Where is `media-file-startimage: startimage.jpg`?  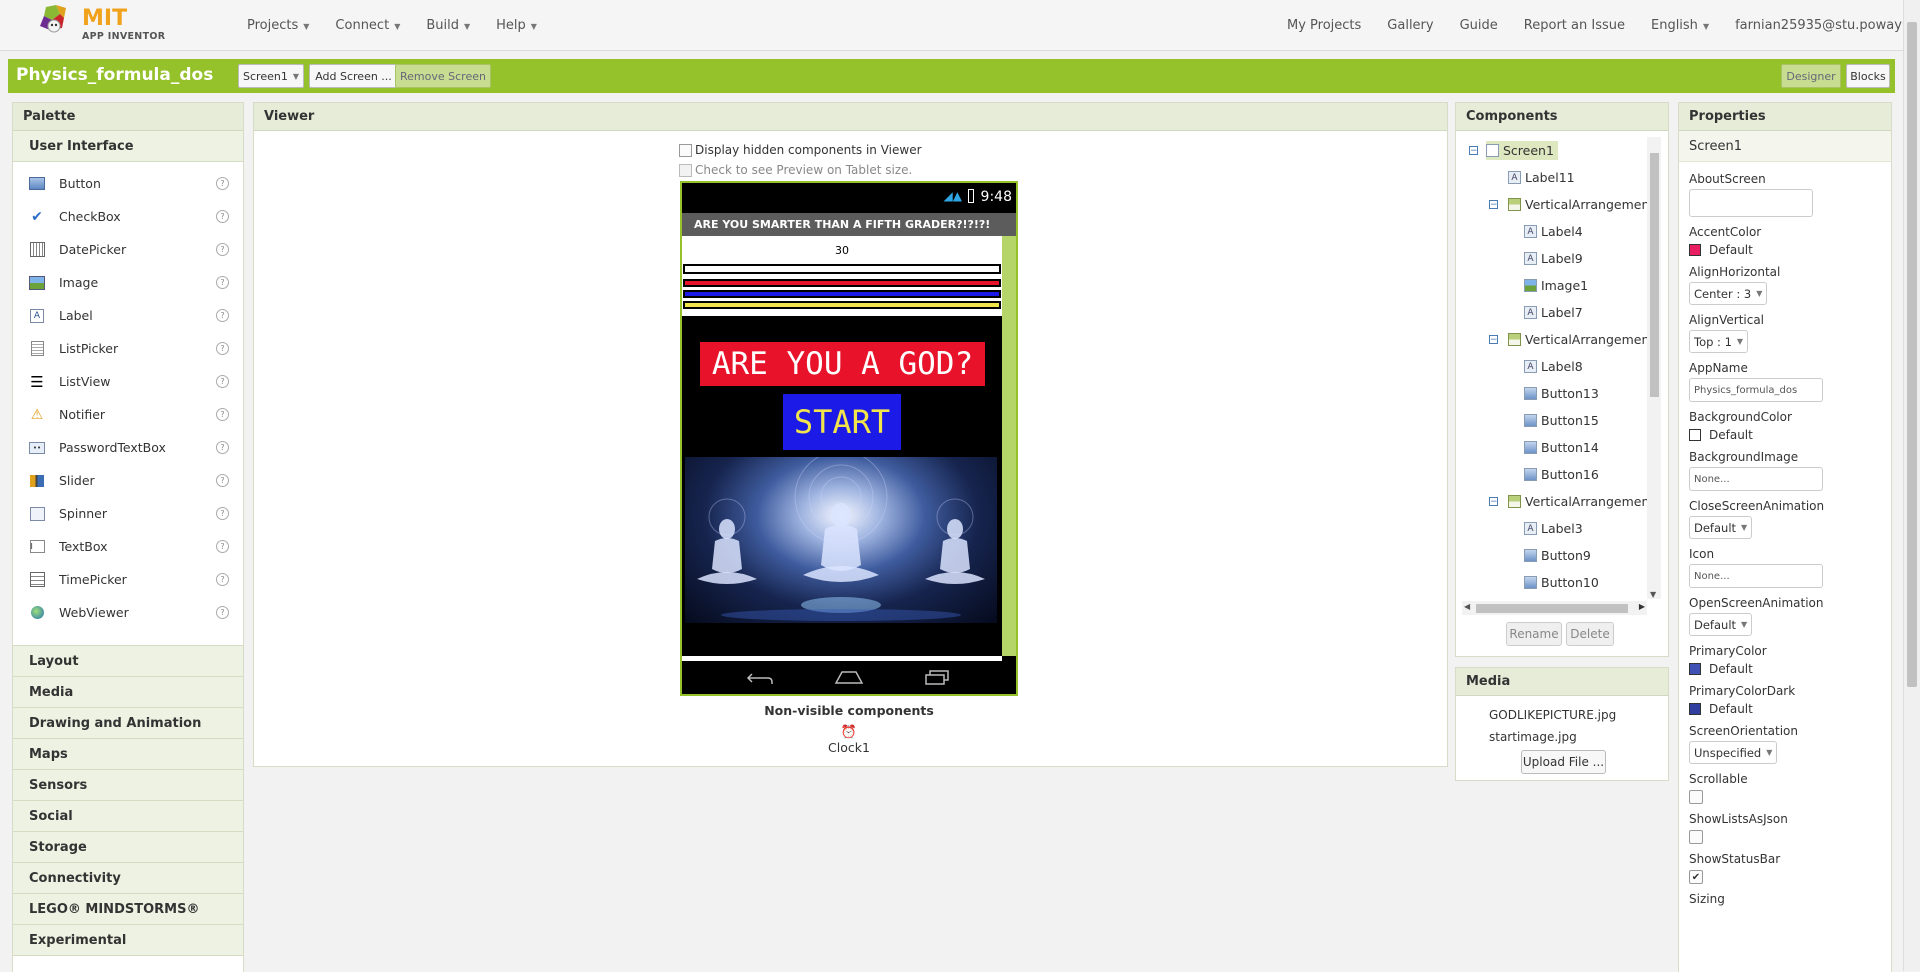
media-file-startimage: startimage.jpg is located at coordinates (1533, 737).